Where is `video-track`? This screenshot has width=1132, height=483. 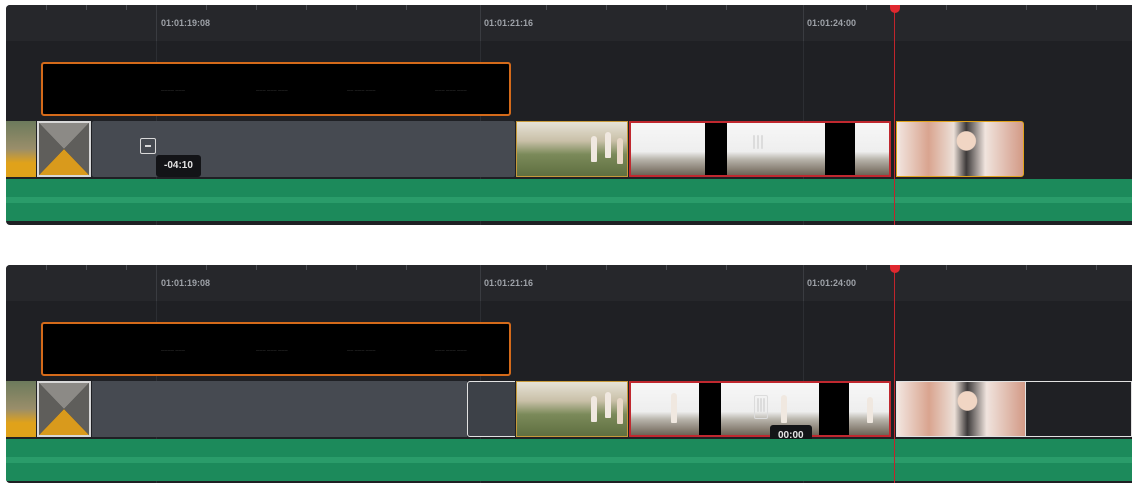 video-track is located at coordinates (569, 409).